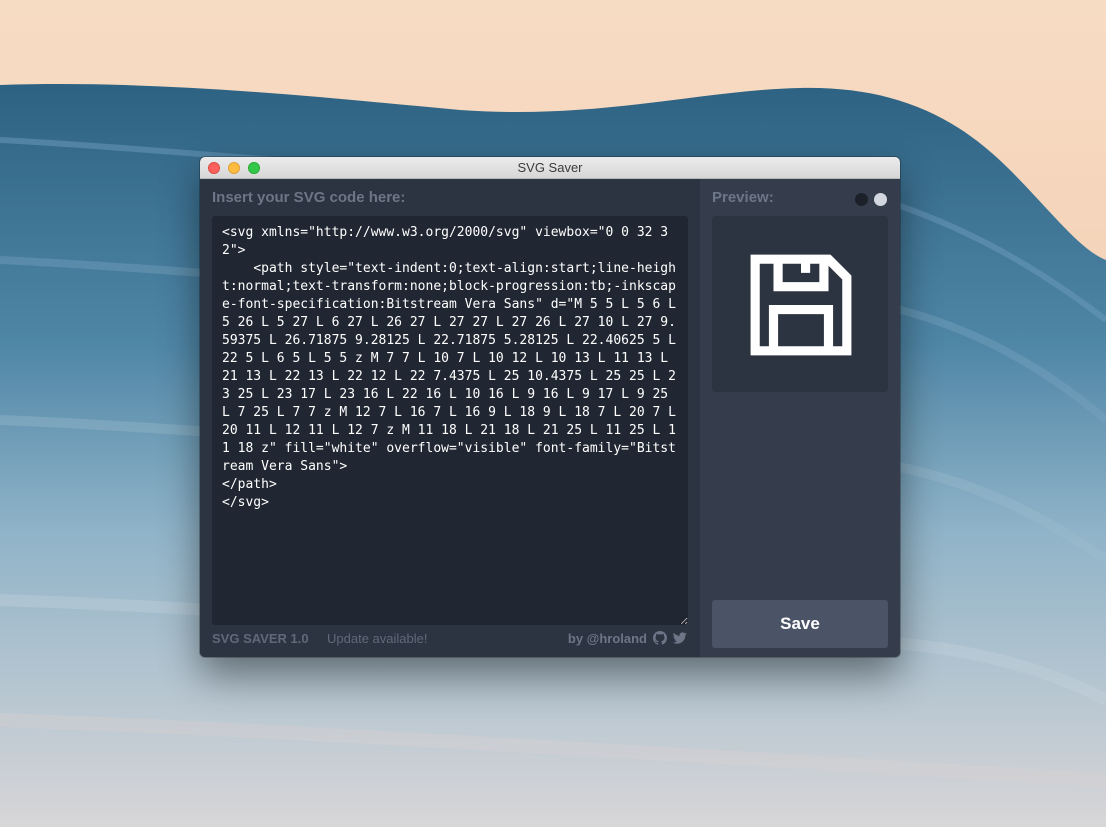 Image resolution: width=1106 pixels, height=827 pixels. I want to click on update-available-link: Update available!, so click(377, 638).